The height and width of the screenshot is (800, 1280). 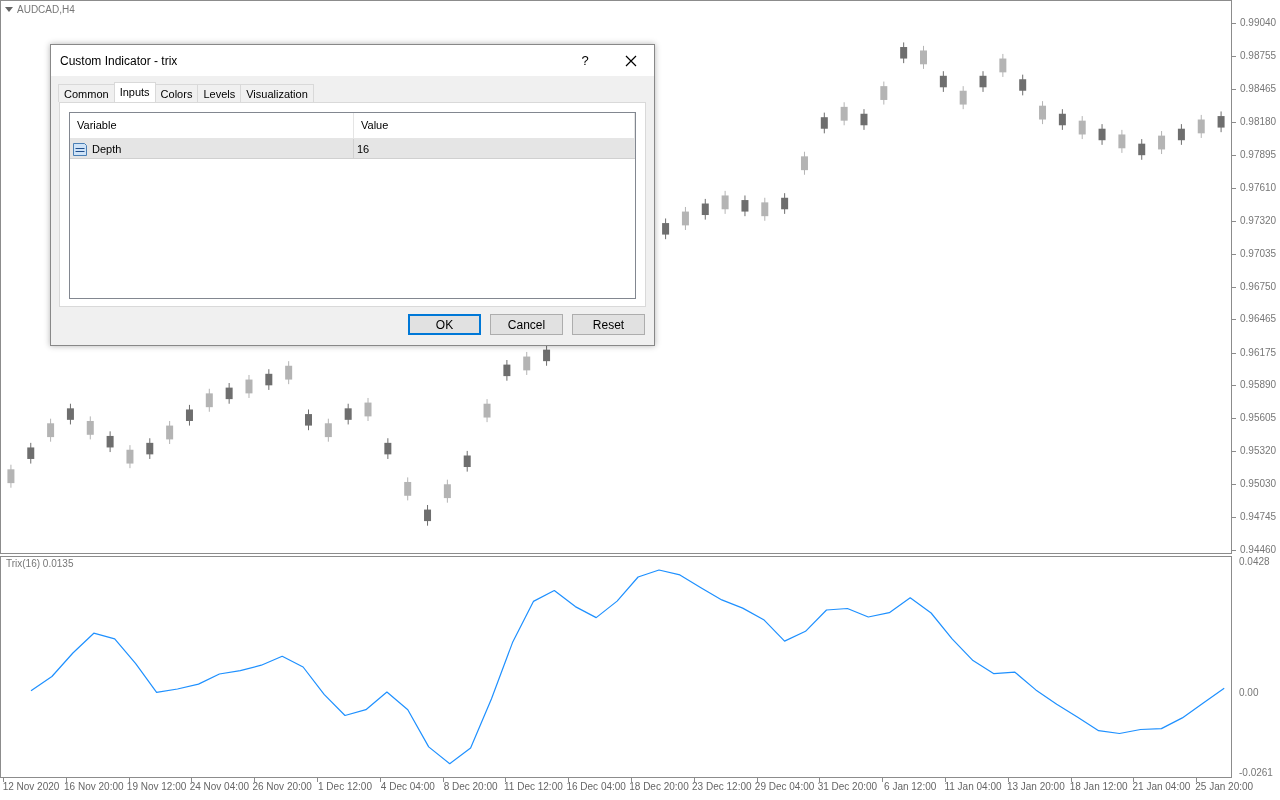 I want to click on variable-name: Depth, so click(x=107, y=148).